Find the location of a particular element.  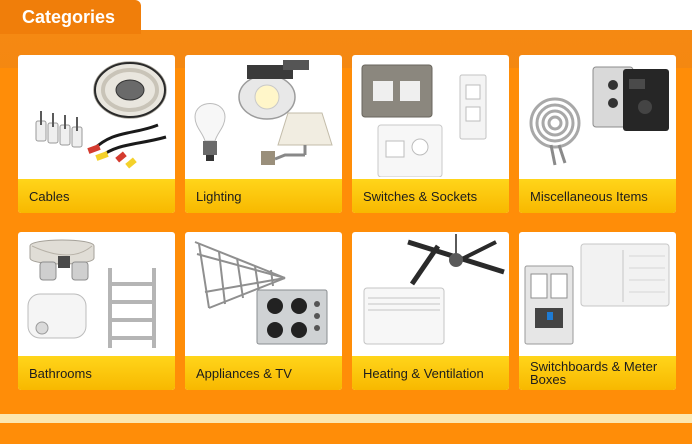

category-label: Lighting is located at coordinates (219, 196).